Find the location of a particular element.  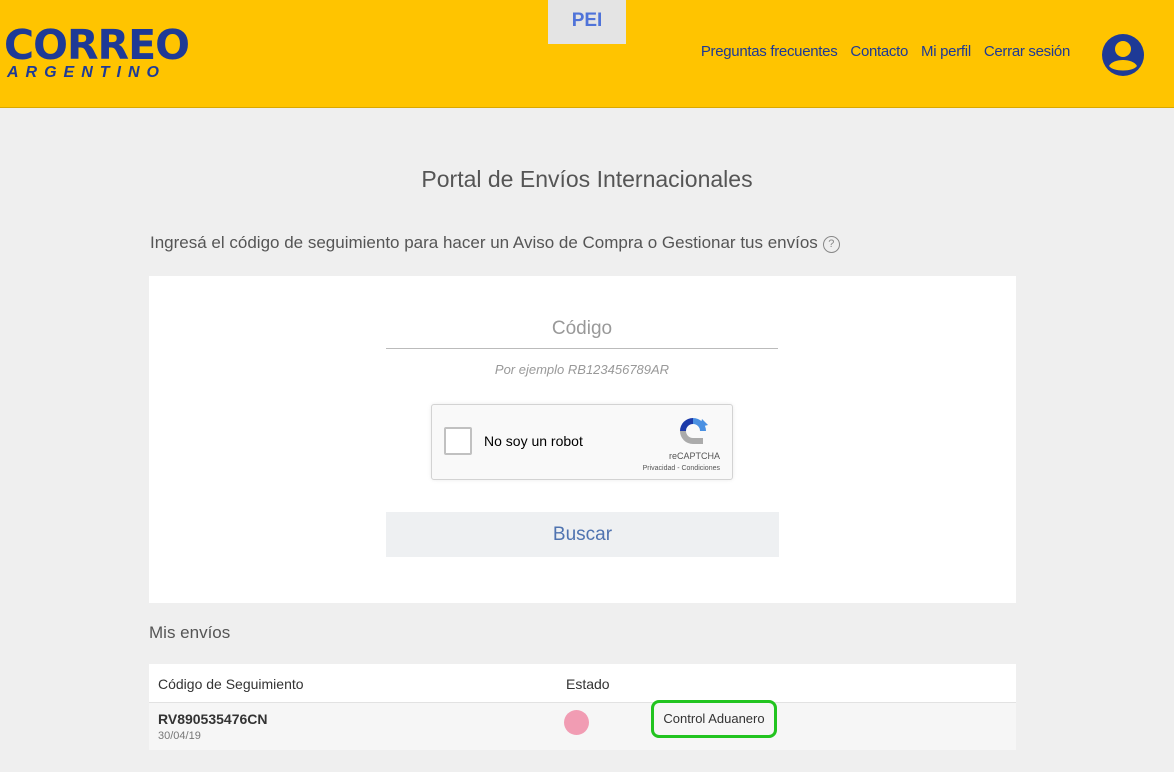

recaptcha-links: Privacidad - Condiciones is located at coordinates (660, 468).